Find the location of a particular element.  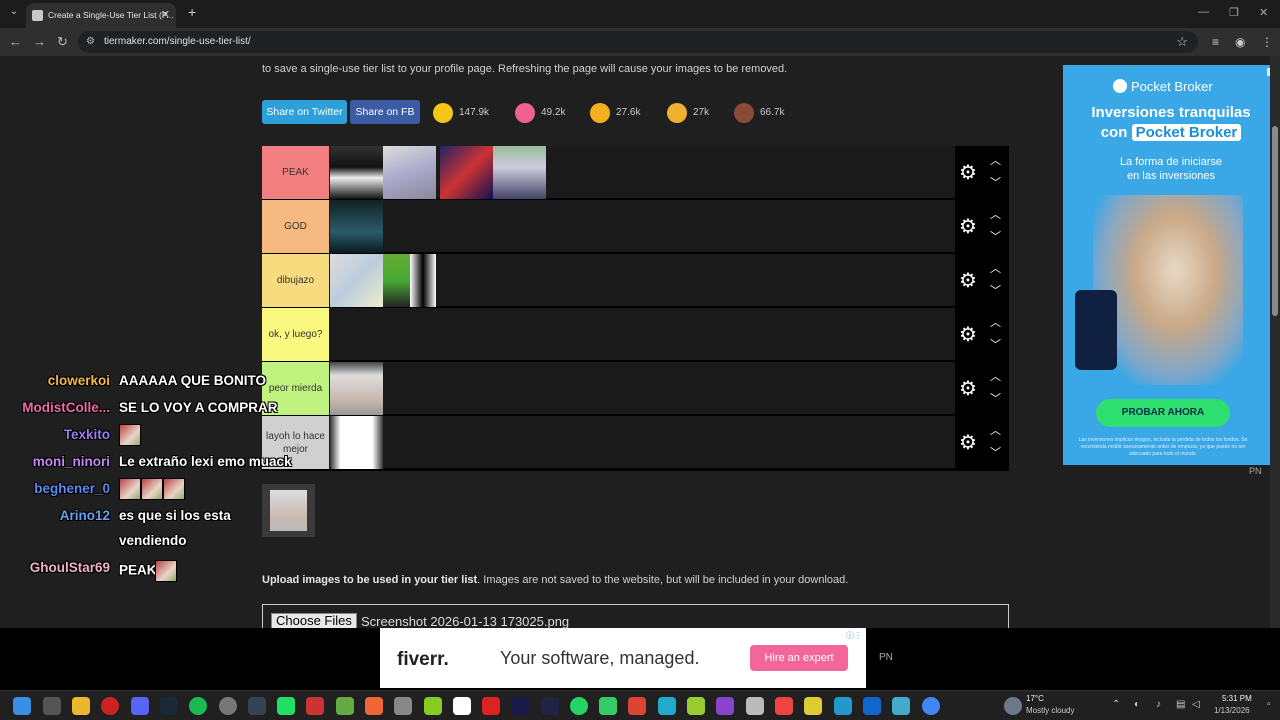

minimize-icon: — is located at coordinates (1203, 12).